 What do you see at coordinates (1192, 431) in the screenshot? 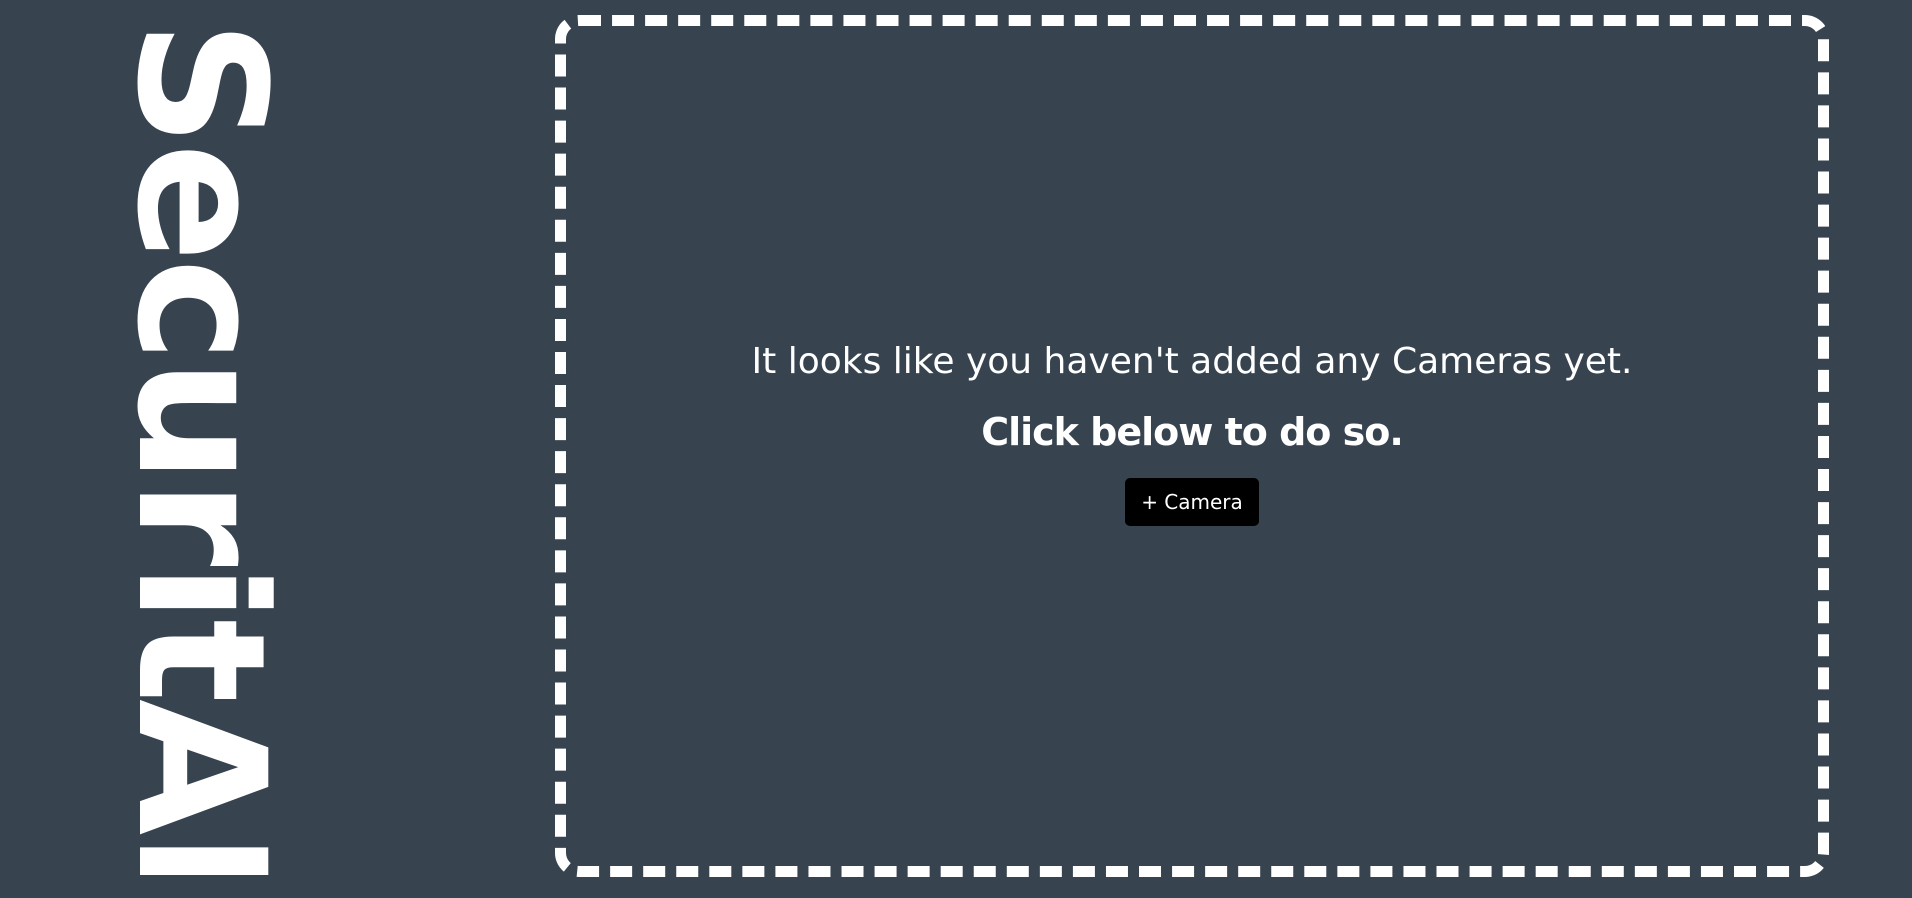
I see `empty-state-hint: Click below to do so.` at bounding box center [1192, 431].